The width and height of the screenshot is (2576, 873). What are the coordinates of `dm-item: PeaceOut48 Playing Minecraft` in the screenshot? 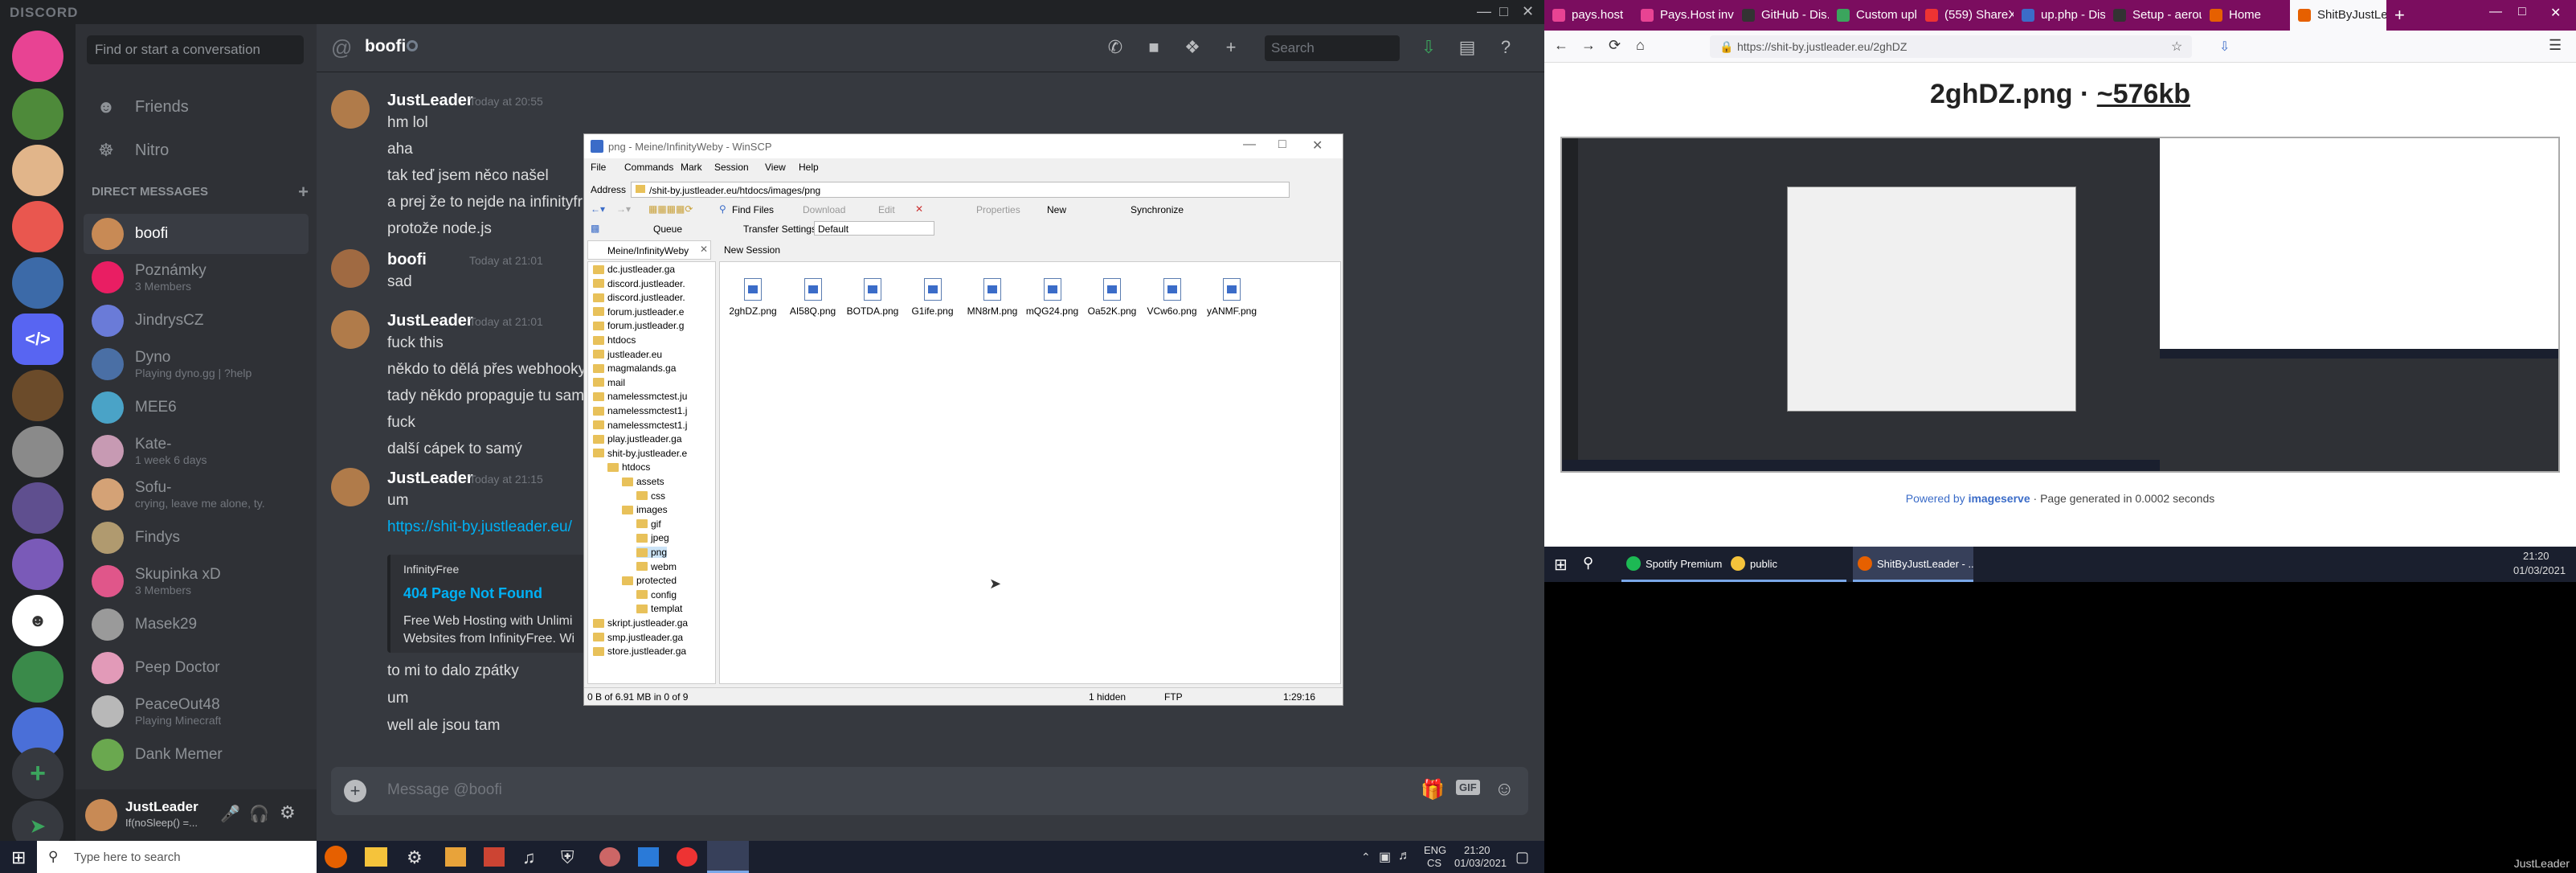 It's located at (196, 712).